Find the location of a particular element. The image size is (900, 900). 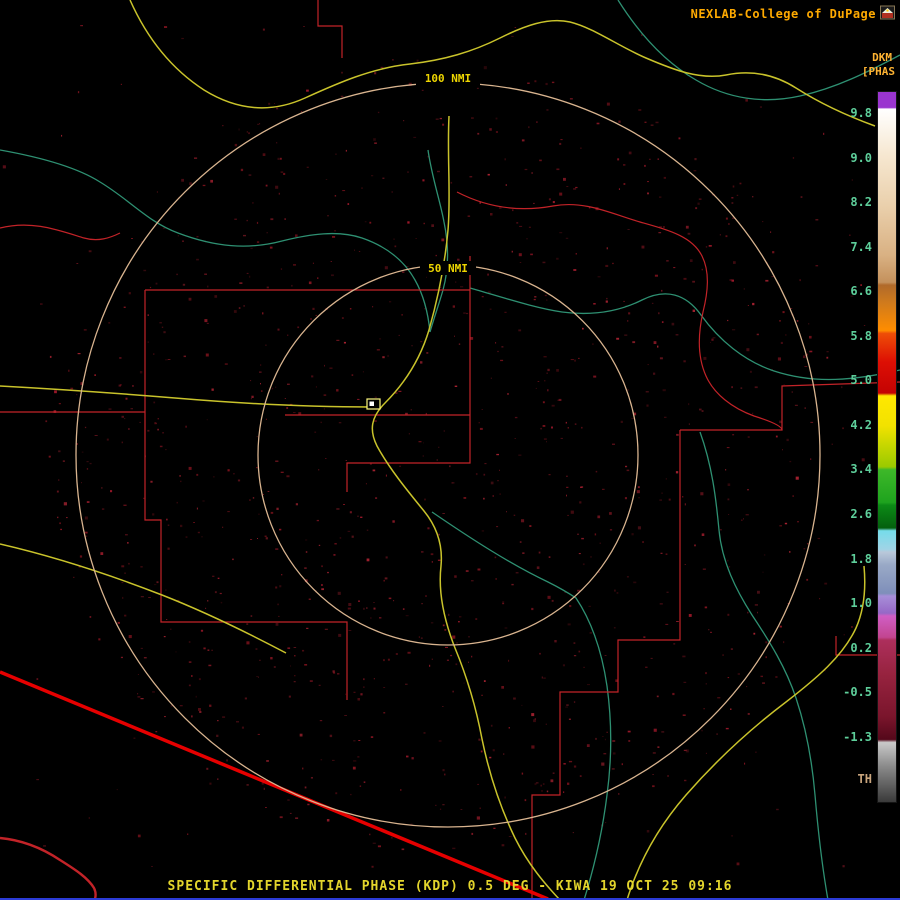

colorbar-tick-label: 3.4 is located at coordinates (861, 469).